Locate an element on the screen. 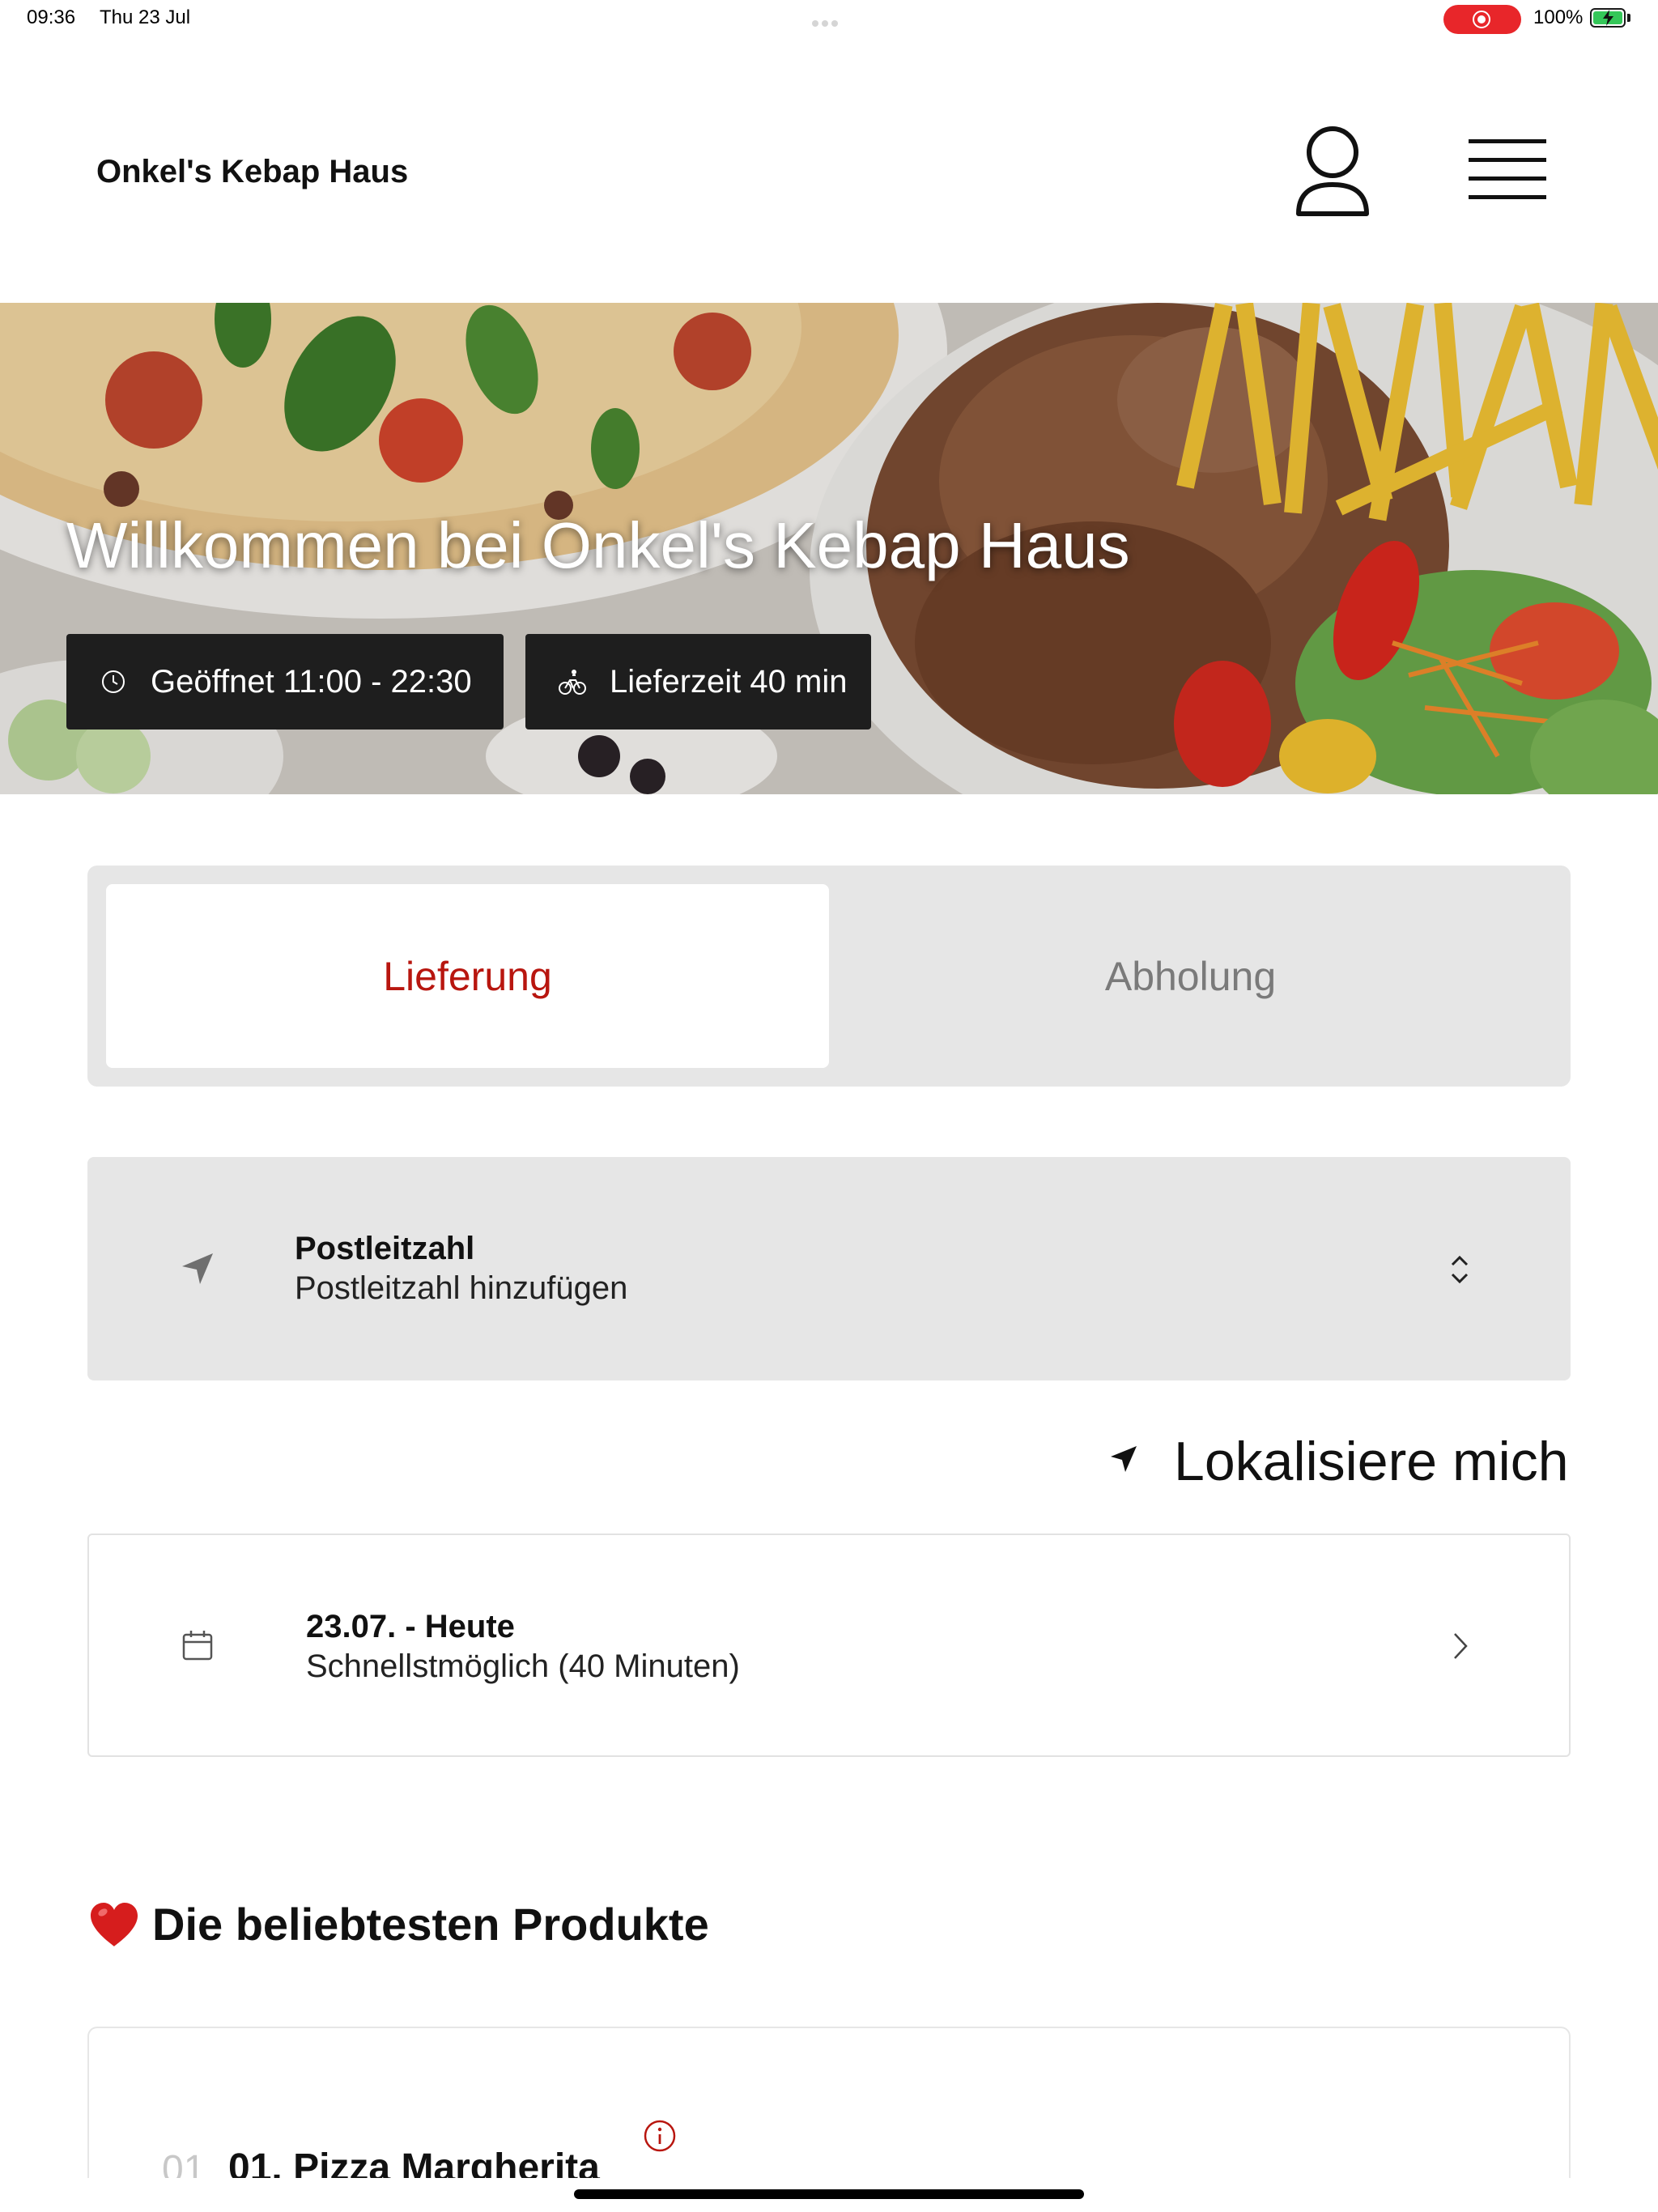  person-outline-icon is located at coordinates (1332, 171).